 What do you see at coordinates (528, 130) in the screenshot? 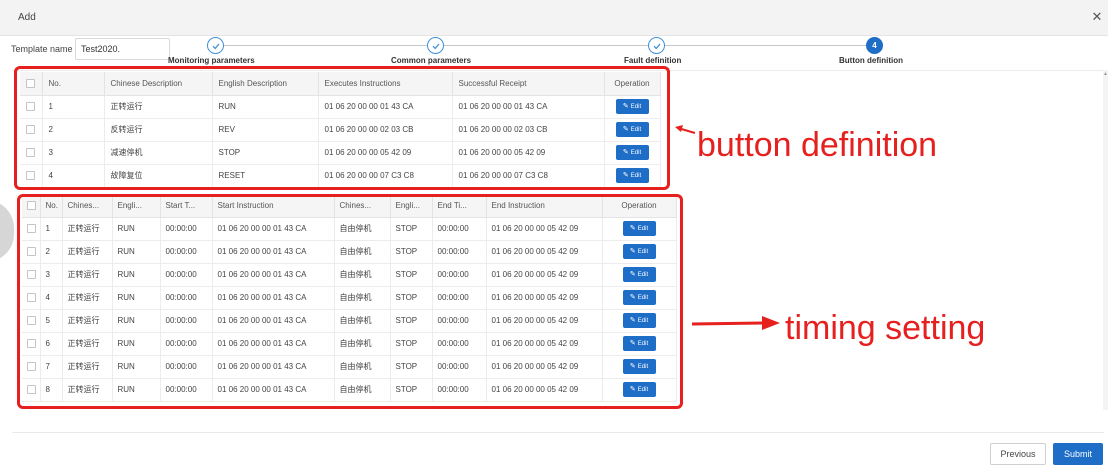
I see `cell-receipt: 01 06 20 00 00 02 03 CB` at bounding box center [528, 130].